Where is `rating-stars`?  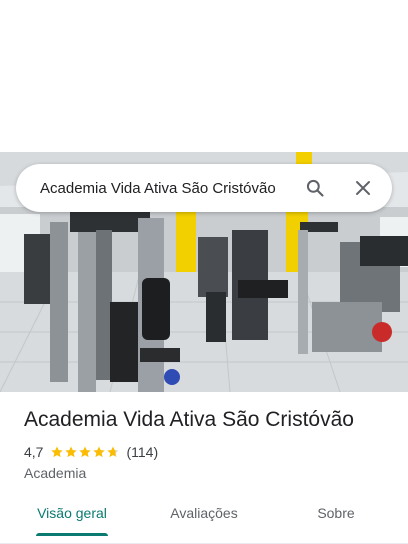
rating-stars is located at coordinates (85, 452).